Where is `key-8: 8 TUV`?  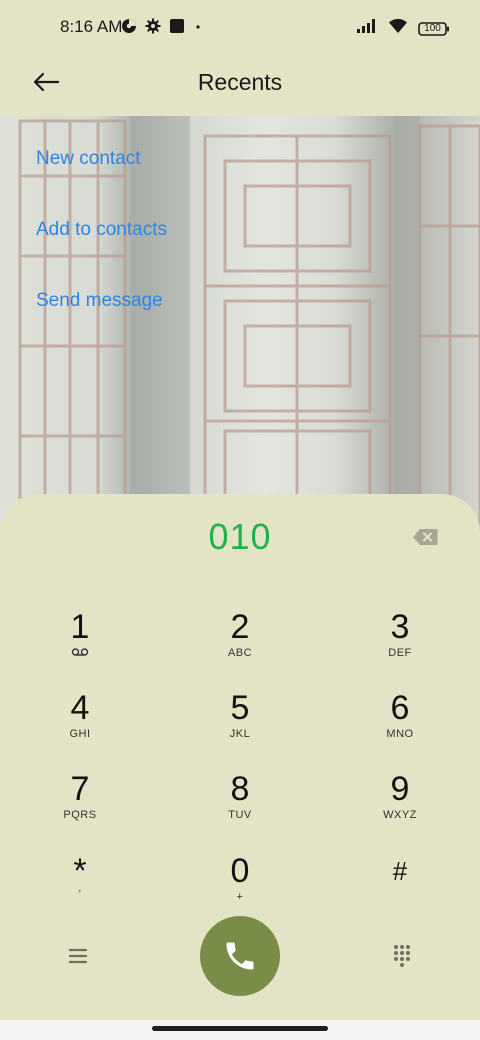 key-8: 8 TUV is located at coordinates (240, 806).